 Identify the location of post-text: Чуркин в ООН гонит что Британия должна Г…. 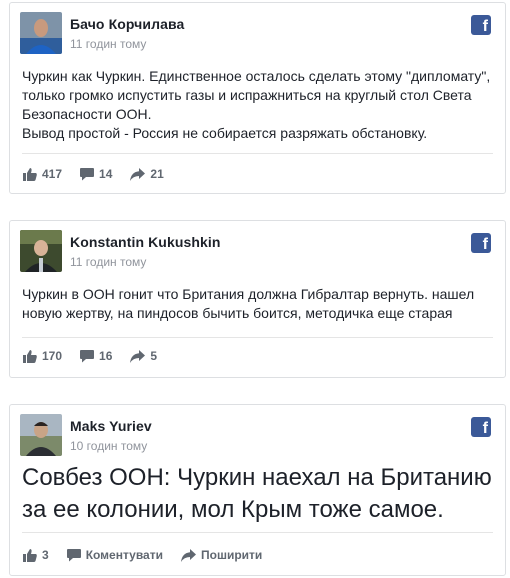
(248, 303).